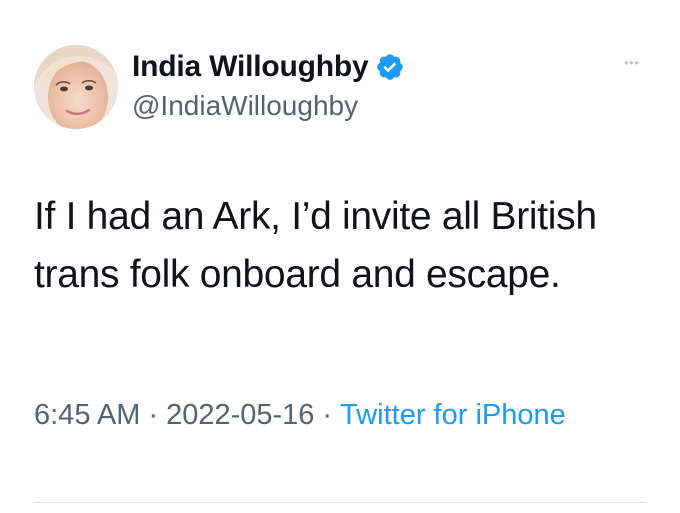 The width and height of the screenshot is (680, 513). Describe the element at coordinates (390, 67) in the screenshot. I see `verified-badge-icon` at that location.